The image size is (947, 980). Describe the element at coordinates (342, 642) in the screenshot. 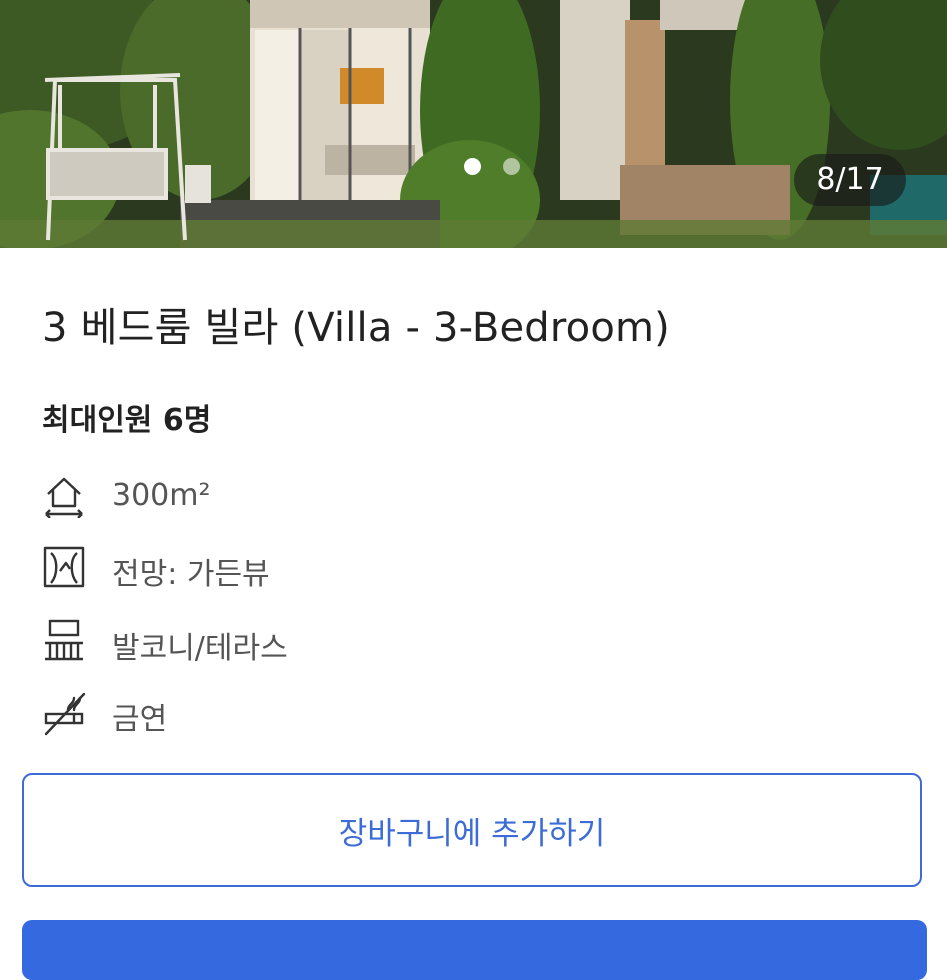

I see `feature-balcony: 발코니/테라스` at that location.